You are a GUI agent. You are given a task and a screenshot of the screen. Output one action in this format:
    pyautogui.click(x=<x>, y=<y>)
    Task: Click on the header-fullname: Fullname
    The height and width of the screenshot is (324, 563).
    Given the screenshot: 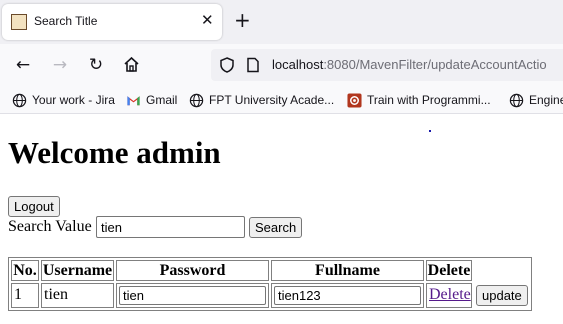 What is the action you would take?
    pyautogui.click(x=347, y=270)
    